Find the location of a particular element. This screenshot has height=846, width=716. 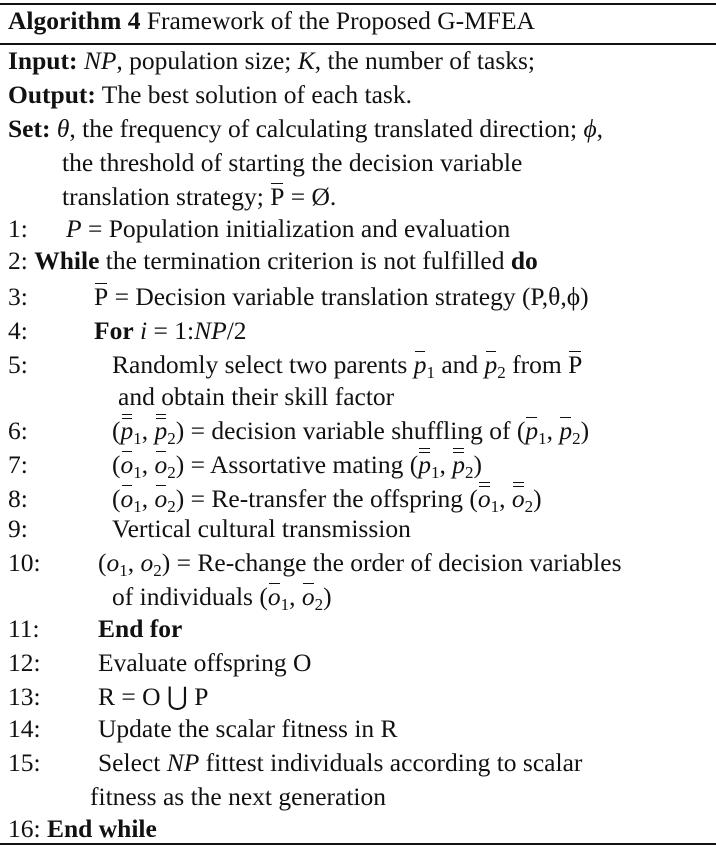

step-10: 10: is located at coordinates (24, 562).